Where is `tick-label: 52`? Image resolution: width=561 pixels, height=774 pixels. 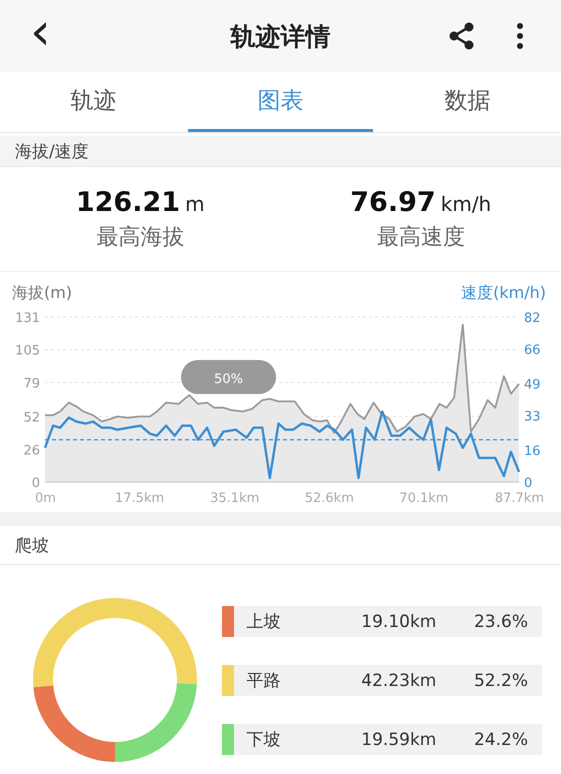 tick-label: 52 is located at coordinates (31, 418).